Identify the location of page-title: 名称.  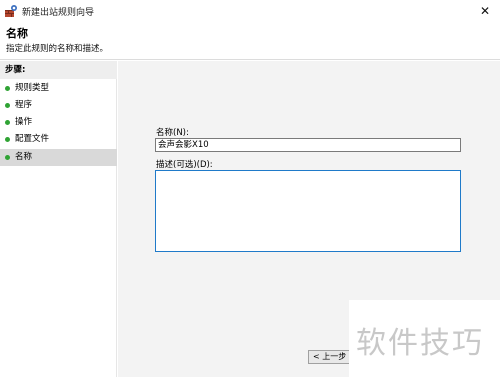
(17, 33).